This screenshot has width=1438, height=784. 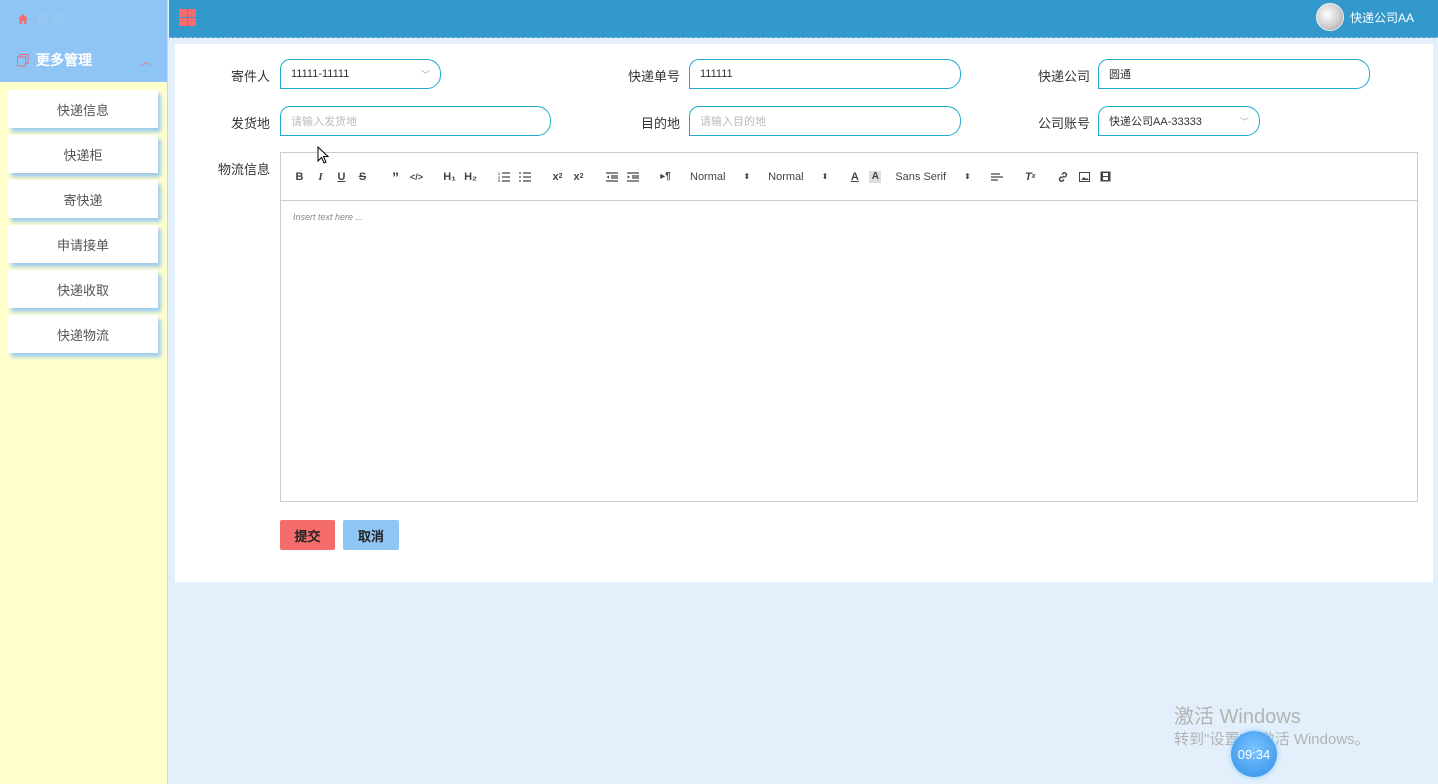 I want to click on code-icon: </>, so click(x=416, y=177).